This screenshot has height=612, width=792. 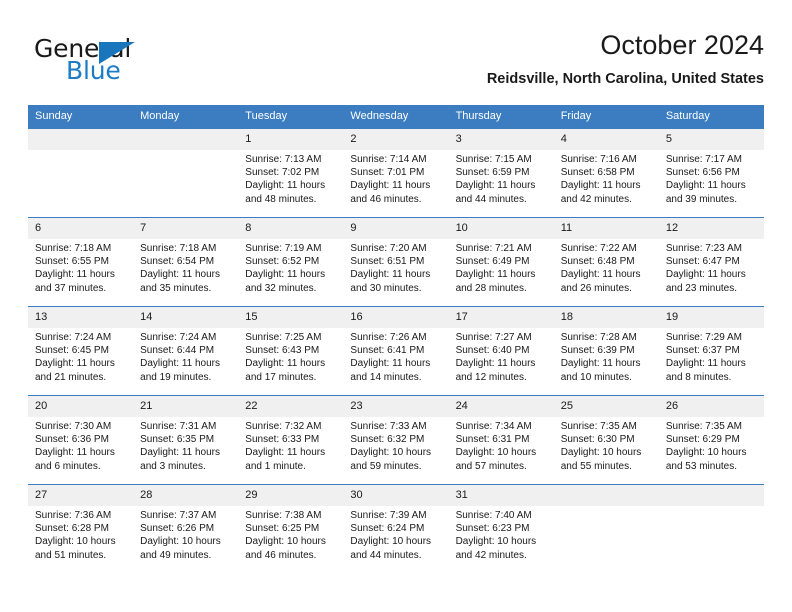 I want to click on daylight-text: Daylight: 11 hours and 46 minutes., so click(x=390, y=192).